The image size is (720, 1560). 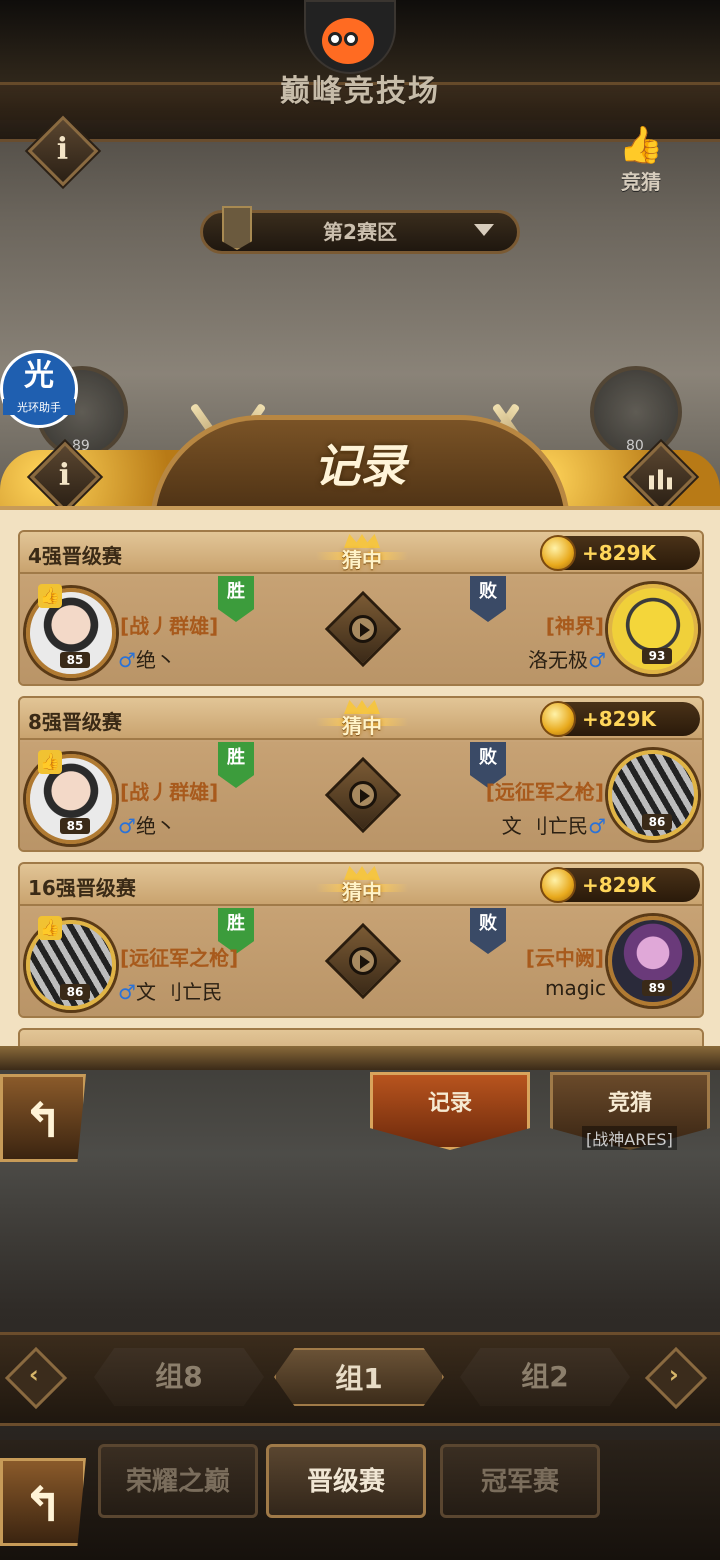 What do you see at coordinates (553, 826) in the screenshot?
I see `right-player-name: 文 刂亡民♂` at bounding box center [553, 826].